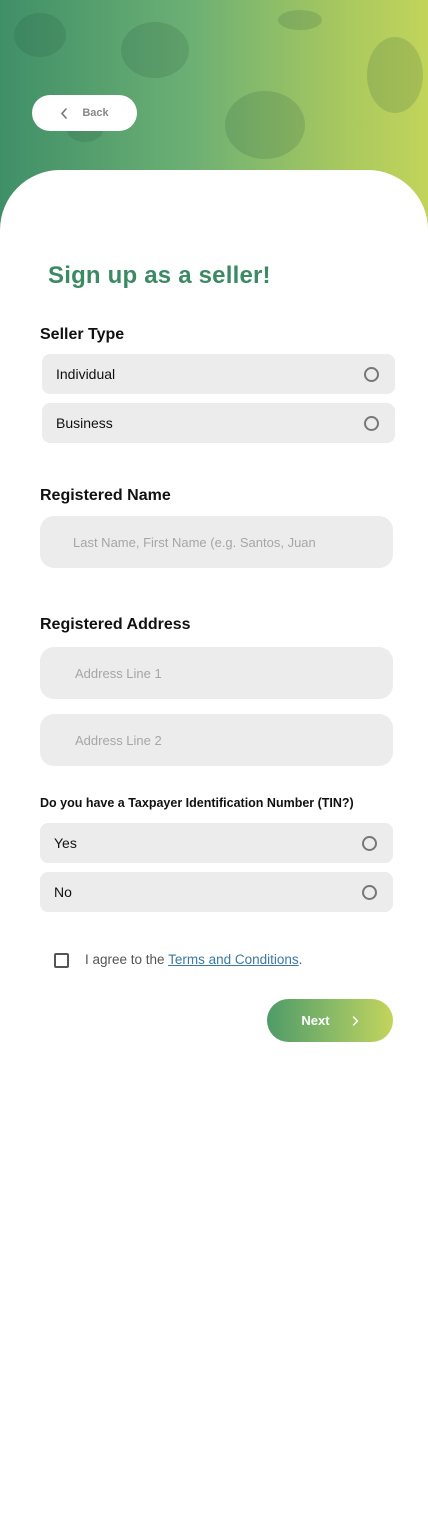 This screenshot has height=1530, width=428. I want to click on address-line-1-input, so click(216, 673).